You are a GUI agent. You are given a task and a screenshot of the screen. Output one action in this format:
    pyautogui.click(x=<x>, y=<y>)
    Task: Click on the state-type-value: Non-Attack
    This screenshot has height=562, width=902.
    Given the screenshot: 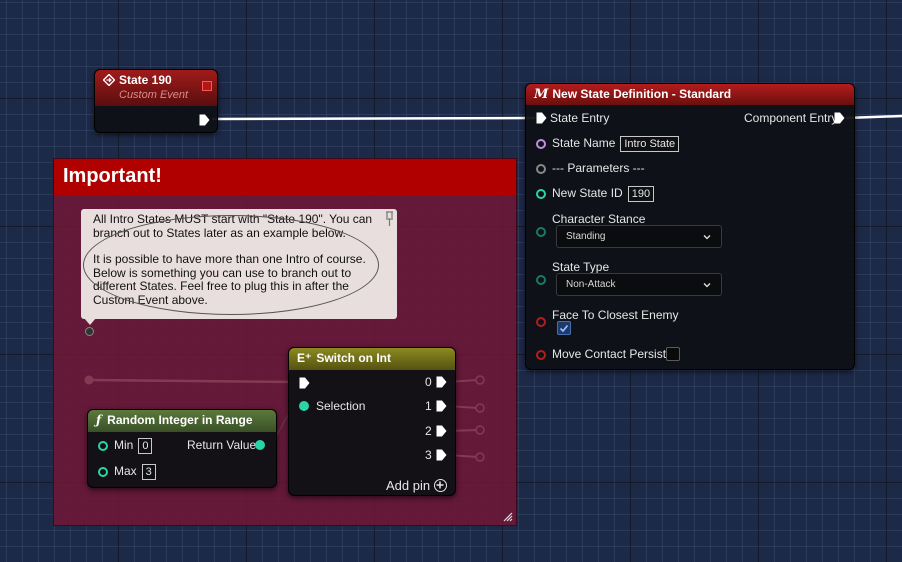 What is the action you would take?
    pyautogui.click(x=591, y=284)
    